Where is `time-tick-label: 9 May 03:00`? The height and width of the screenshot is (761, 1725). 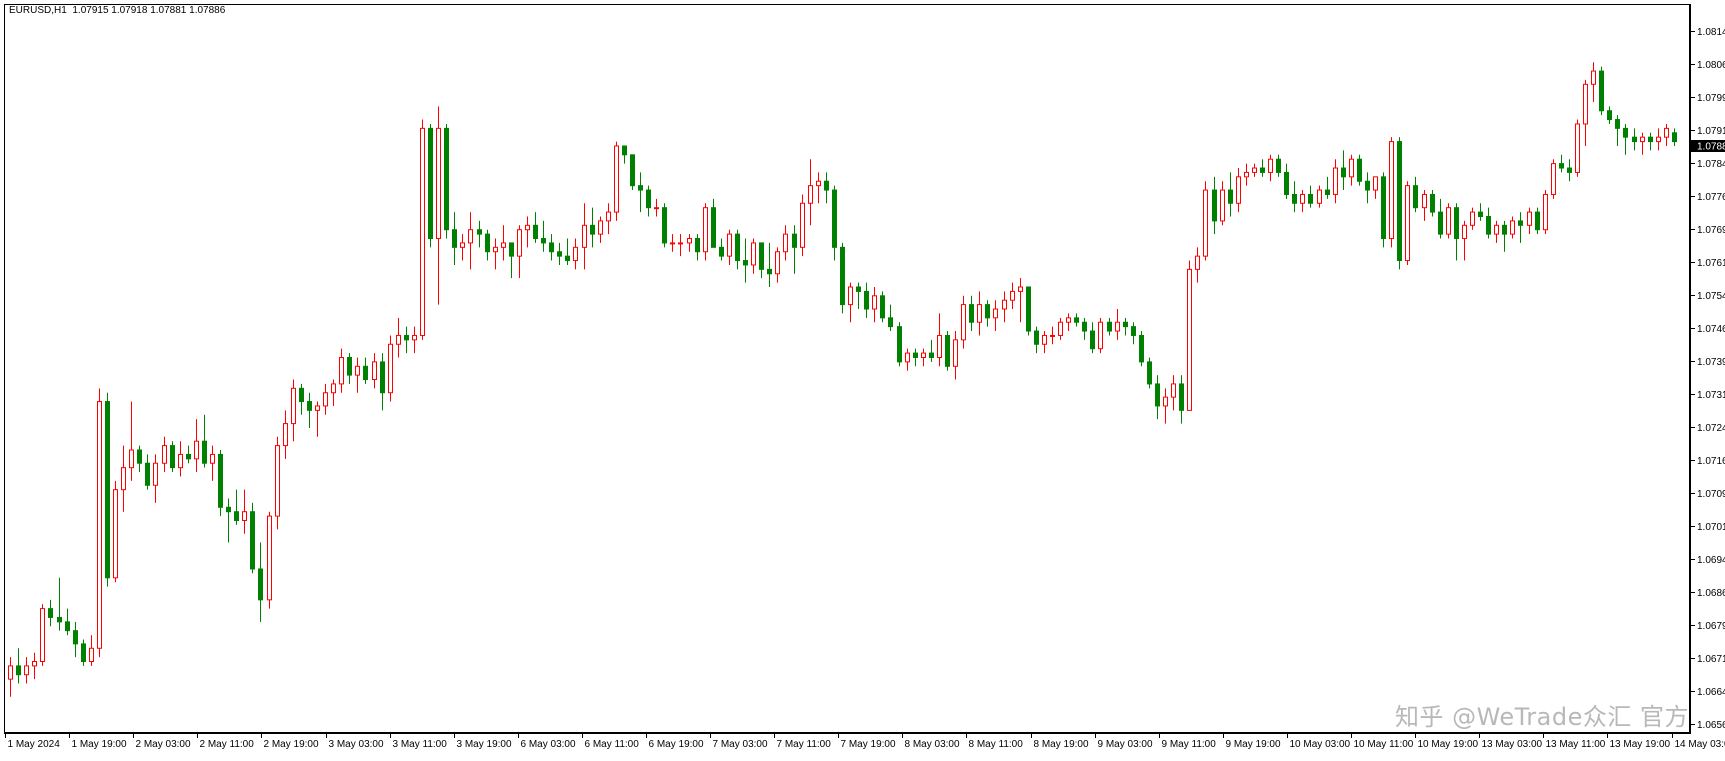
time-tick-label: 9 May 03:00 is located at coordinates (1125, 744).